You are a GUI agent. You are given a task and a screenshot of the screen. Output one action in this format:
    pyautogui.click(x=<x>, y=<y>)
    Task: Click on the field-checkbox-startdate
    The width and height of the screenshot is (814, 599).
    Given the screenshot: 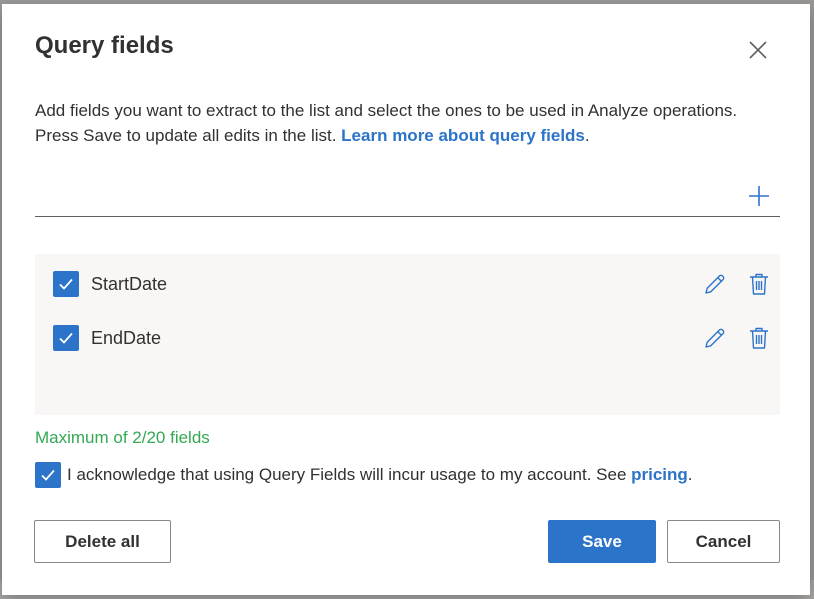 What is the action you would take?
    pyautogui.click(x=66, y=284)
    